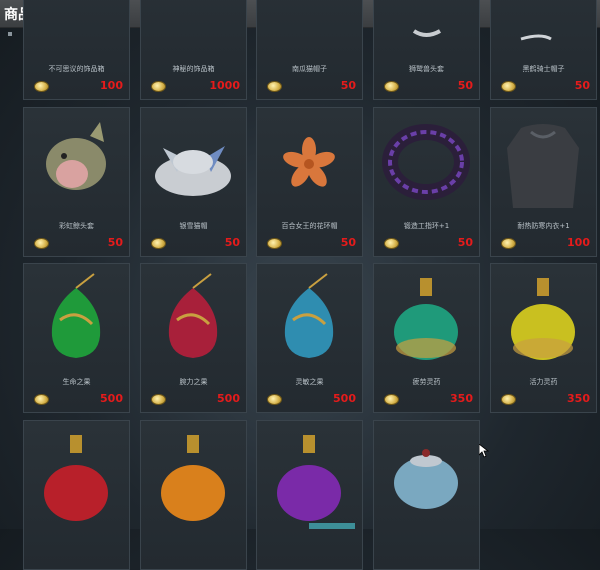 Image resolution: width=600 pixels, height=570 pixels. Describe the element at coordinates (426, 162) in the screenshot. I see `ring-icon` at that location.